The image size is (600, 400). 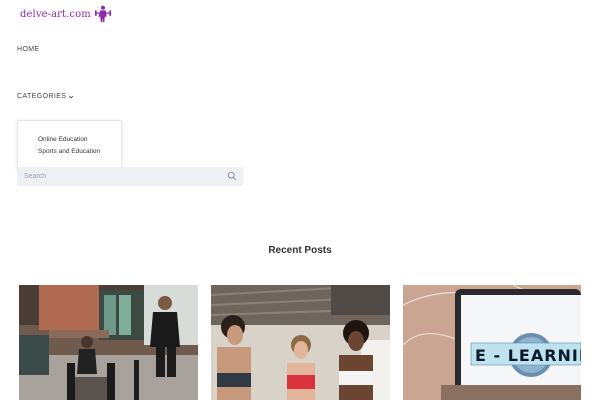 What do you see at coordinates (117, 176) in the screenshot?
I see `search-input` at bounding box center [117, 176].